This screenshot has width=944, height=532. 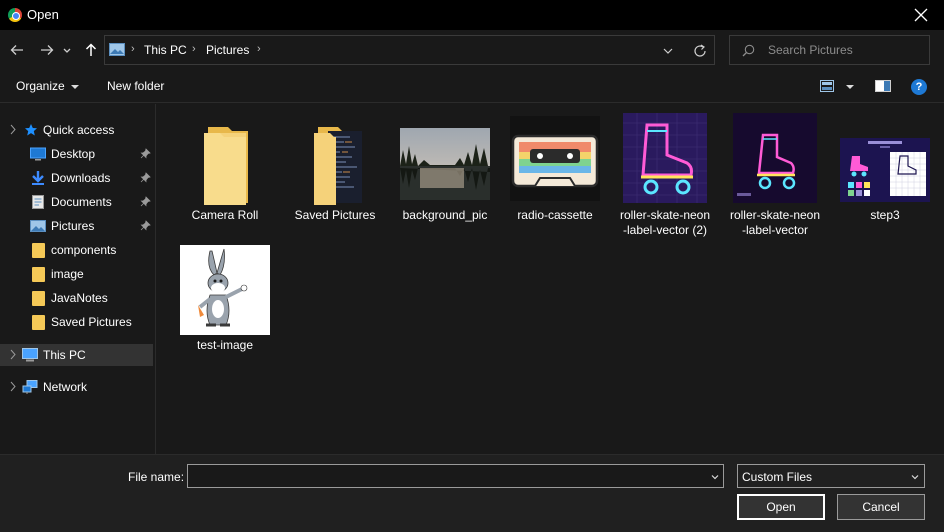 What do you see at coordinates (31, 130) in the screenshot?
I see `star-icon` at bounding box center [31, 130].